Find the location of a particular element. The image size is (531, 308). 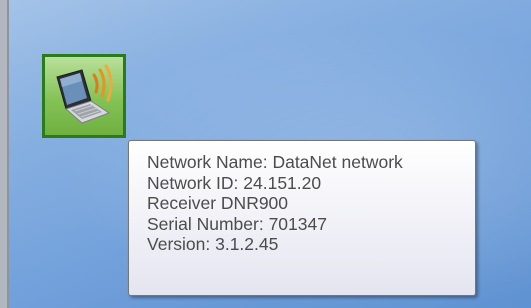

serial-number-text: Serial Number: 701347 is located at coordinates (237, 223).